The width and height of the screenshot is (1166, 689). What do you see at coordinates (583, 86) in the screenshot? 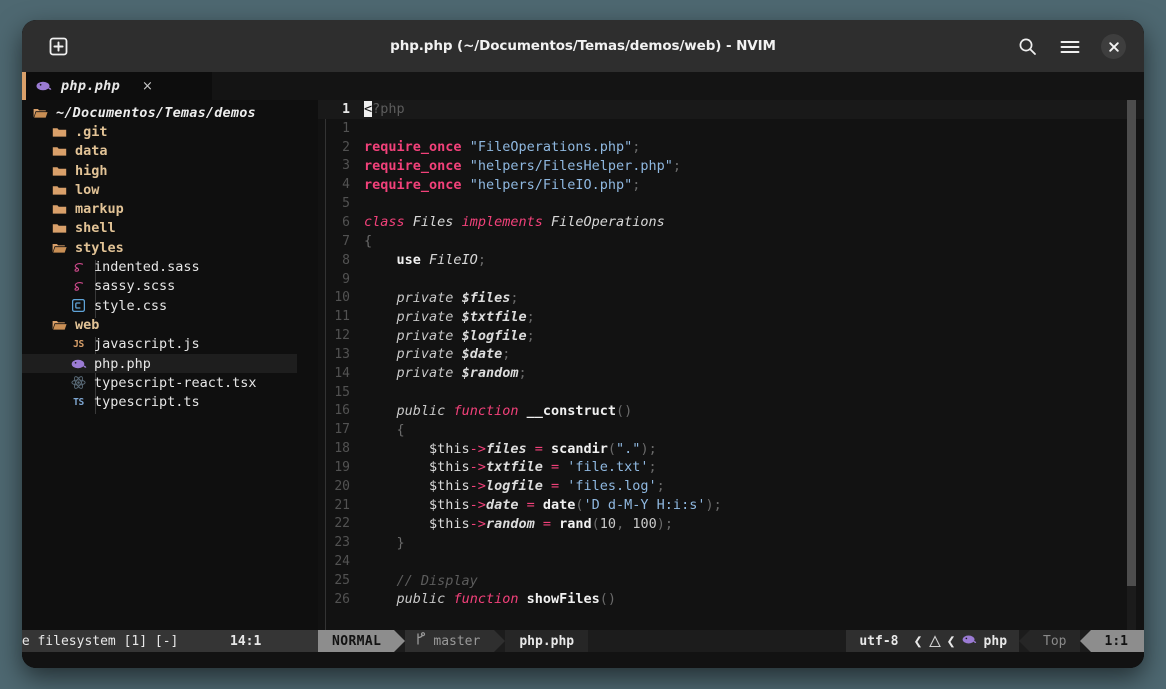
I see `tab-bar: php.php ×` at bounding box center [583, 86].